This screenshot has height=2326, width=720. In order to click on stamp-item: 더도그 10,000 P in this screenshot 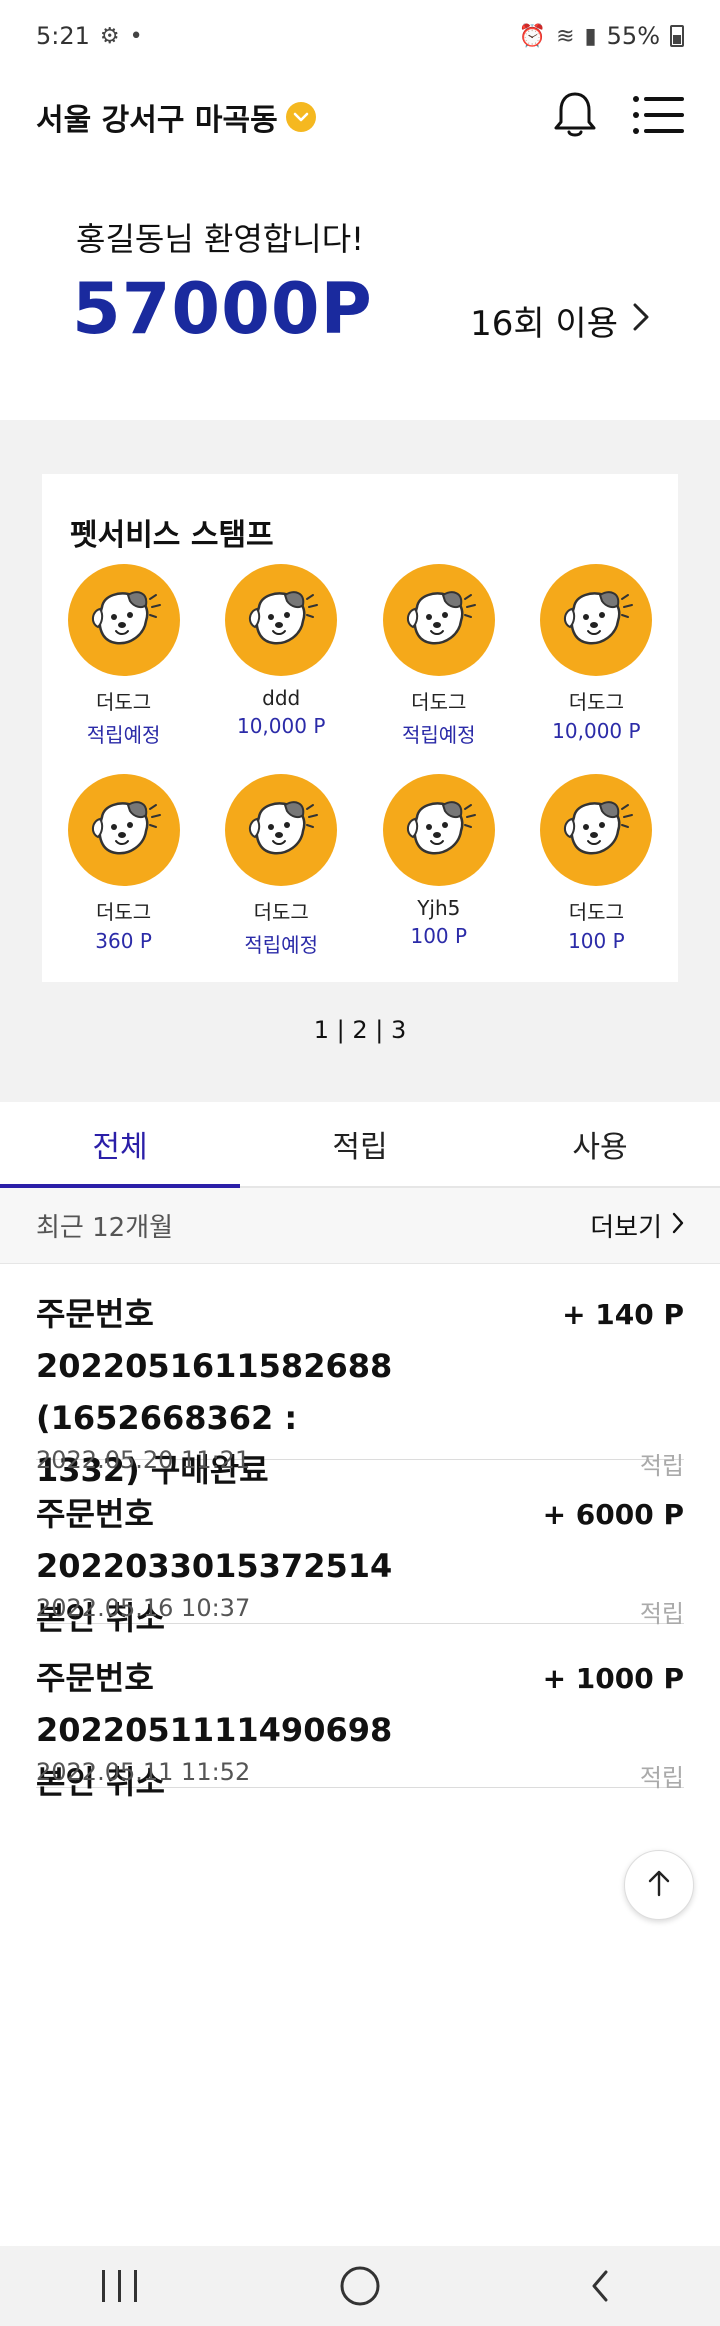, I will do `click(596, 656)`.